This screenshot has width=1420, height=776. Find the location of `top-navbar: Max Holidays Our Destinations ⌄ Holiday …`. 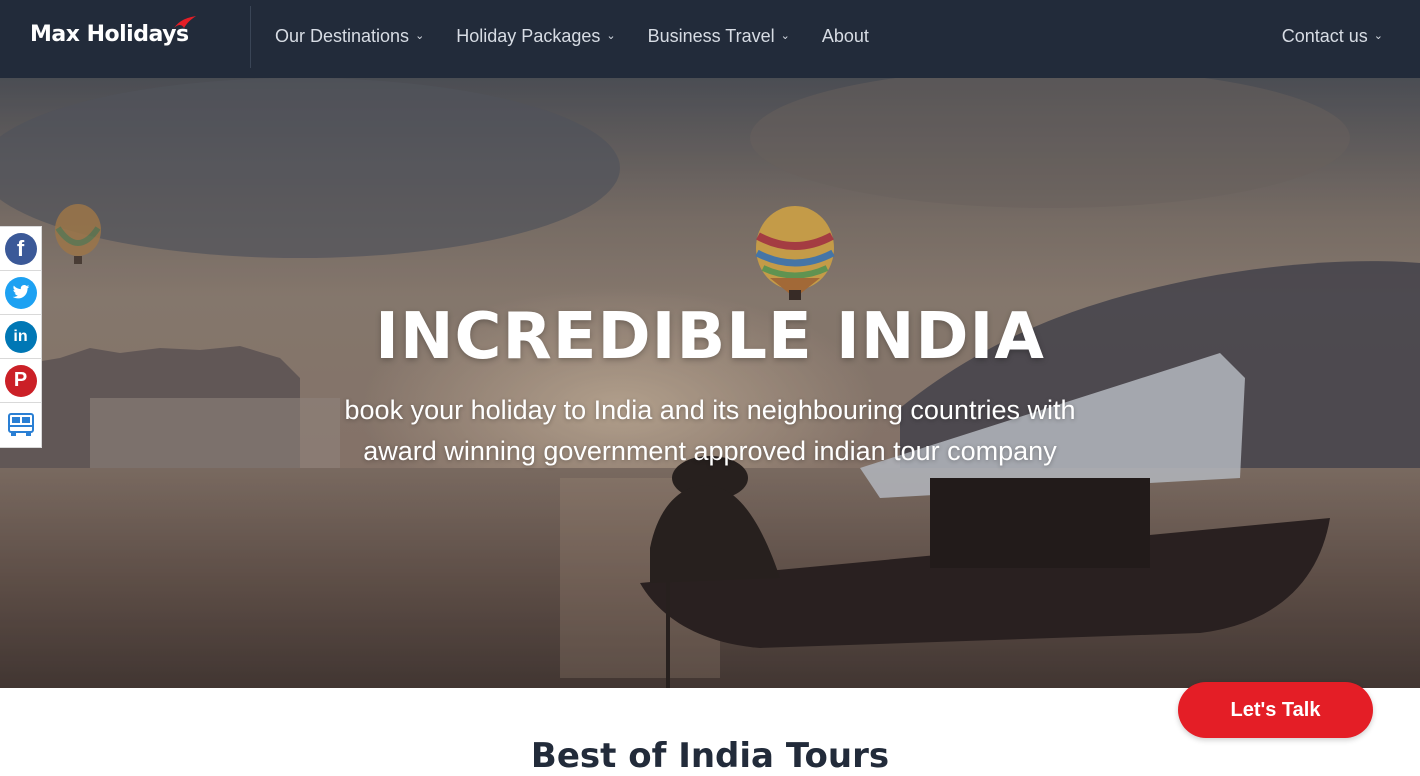

top-navbar: Max Holidays Our Destinations ⌄ Holiday … is located at coordinates (710, 39).